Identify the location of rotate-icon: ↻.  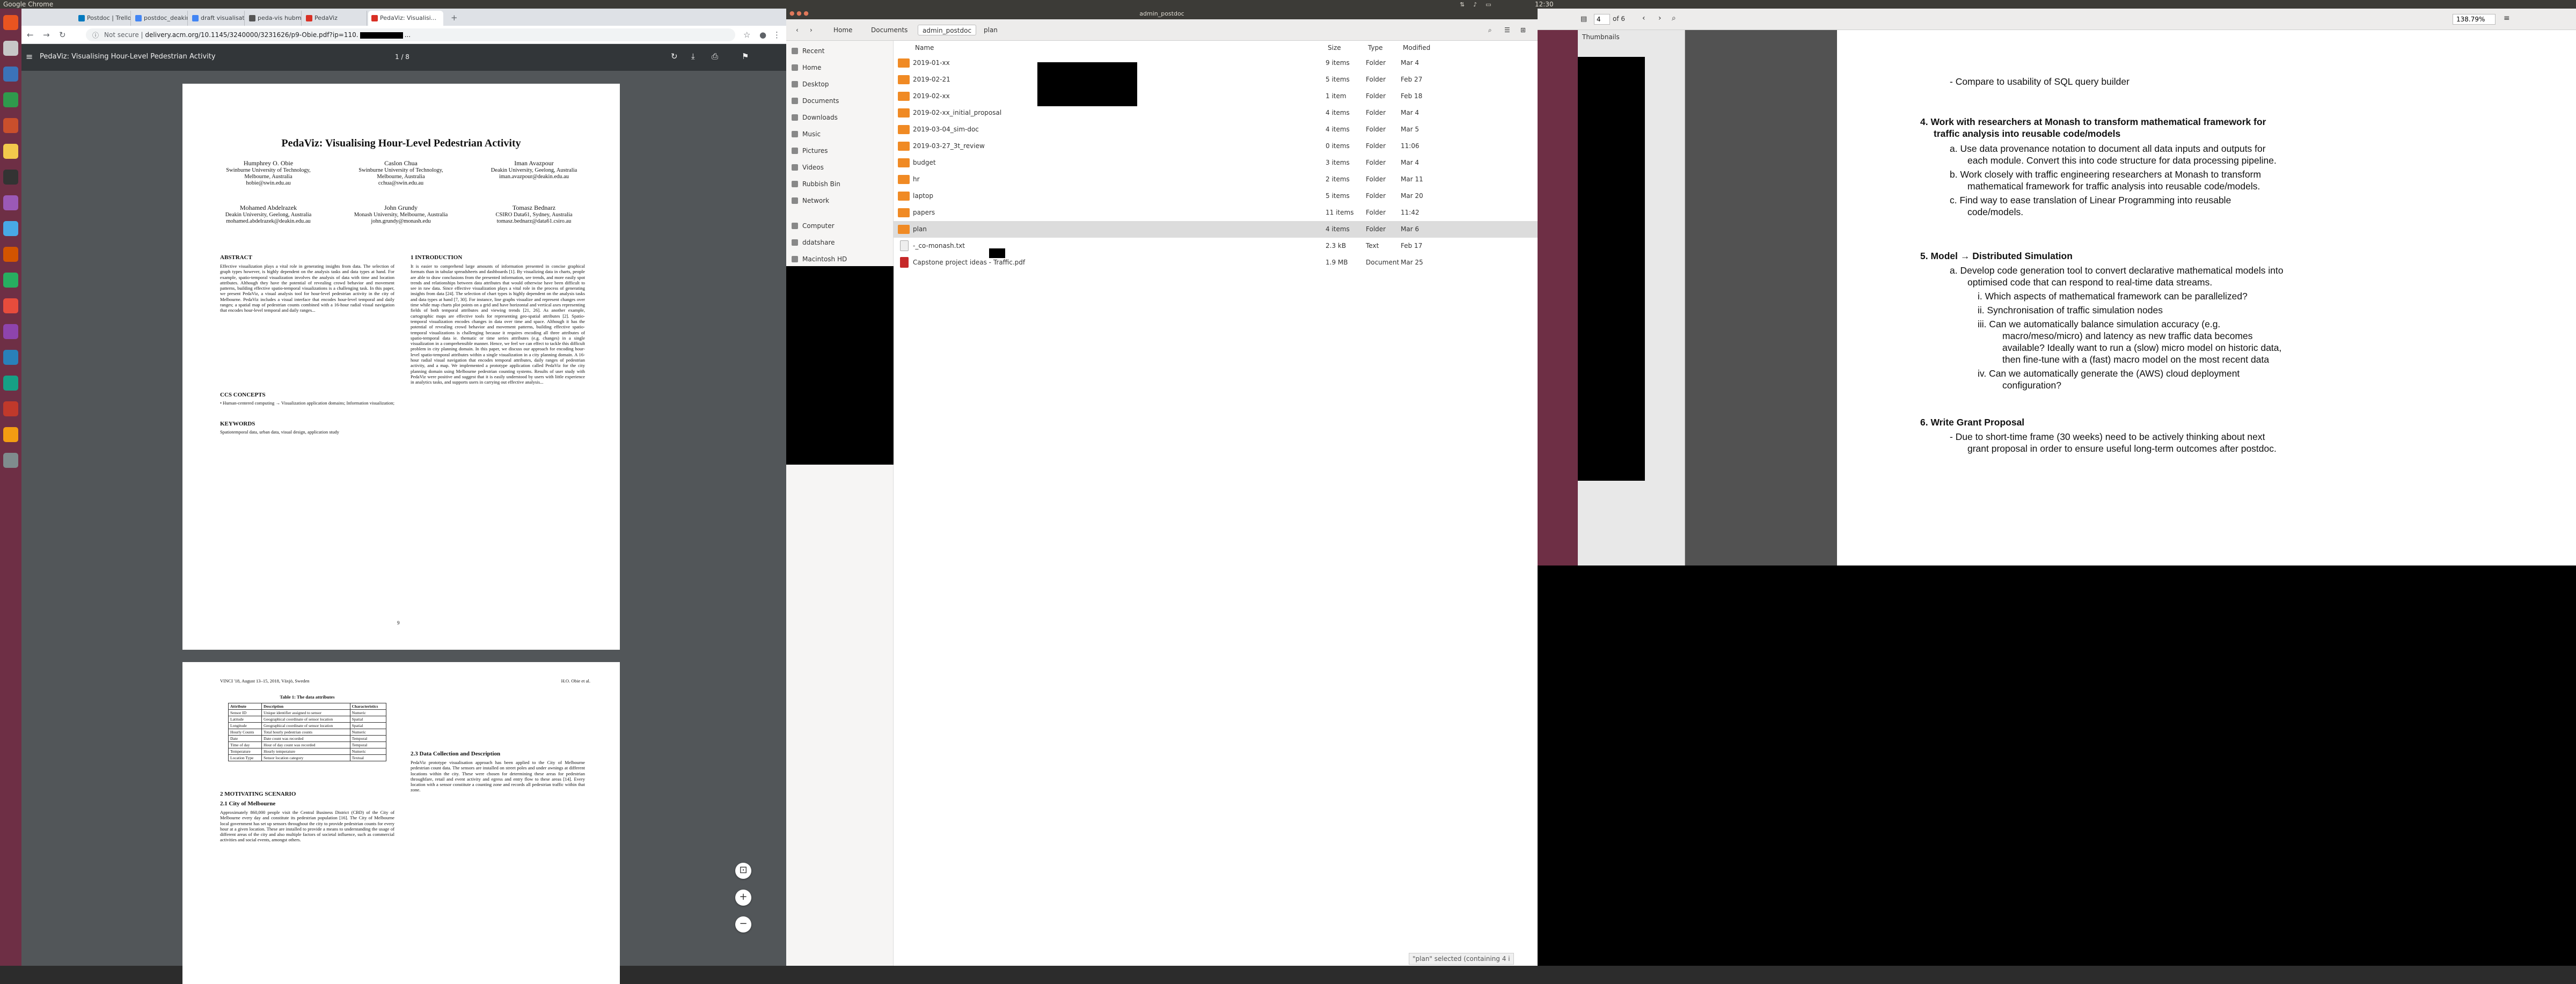
(674, 56).